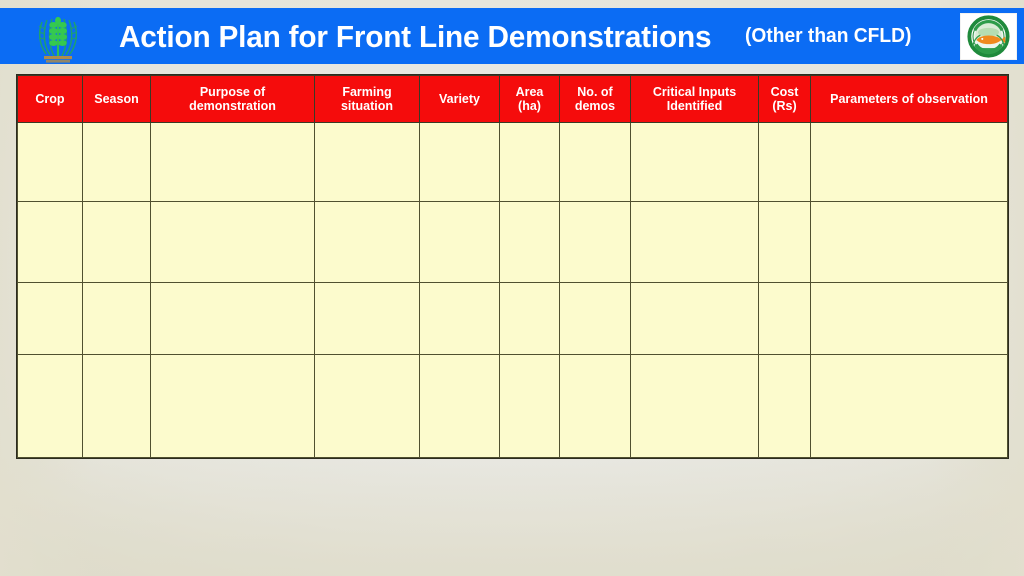 The image size is (1024, 576). What do you see at coordinates (988, 36) in the screenshot?
I see `kvk-circular-emblem-icon` at bounding box center [988, 36].